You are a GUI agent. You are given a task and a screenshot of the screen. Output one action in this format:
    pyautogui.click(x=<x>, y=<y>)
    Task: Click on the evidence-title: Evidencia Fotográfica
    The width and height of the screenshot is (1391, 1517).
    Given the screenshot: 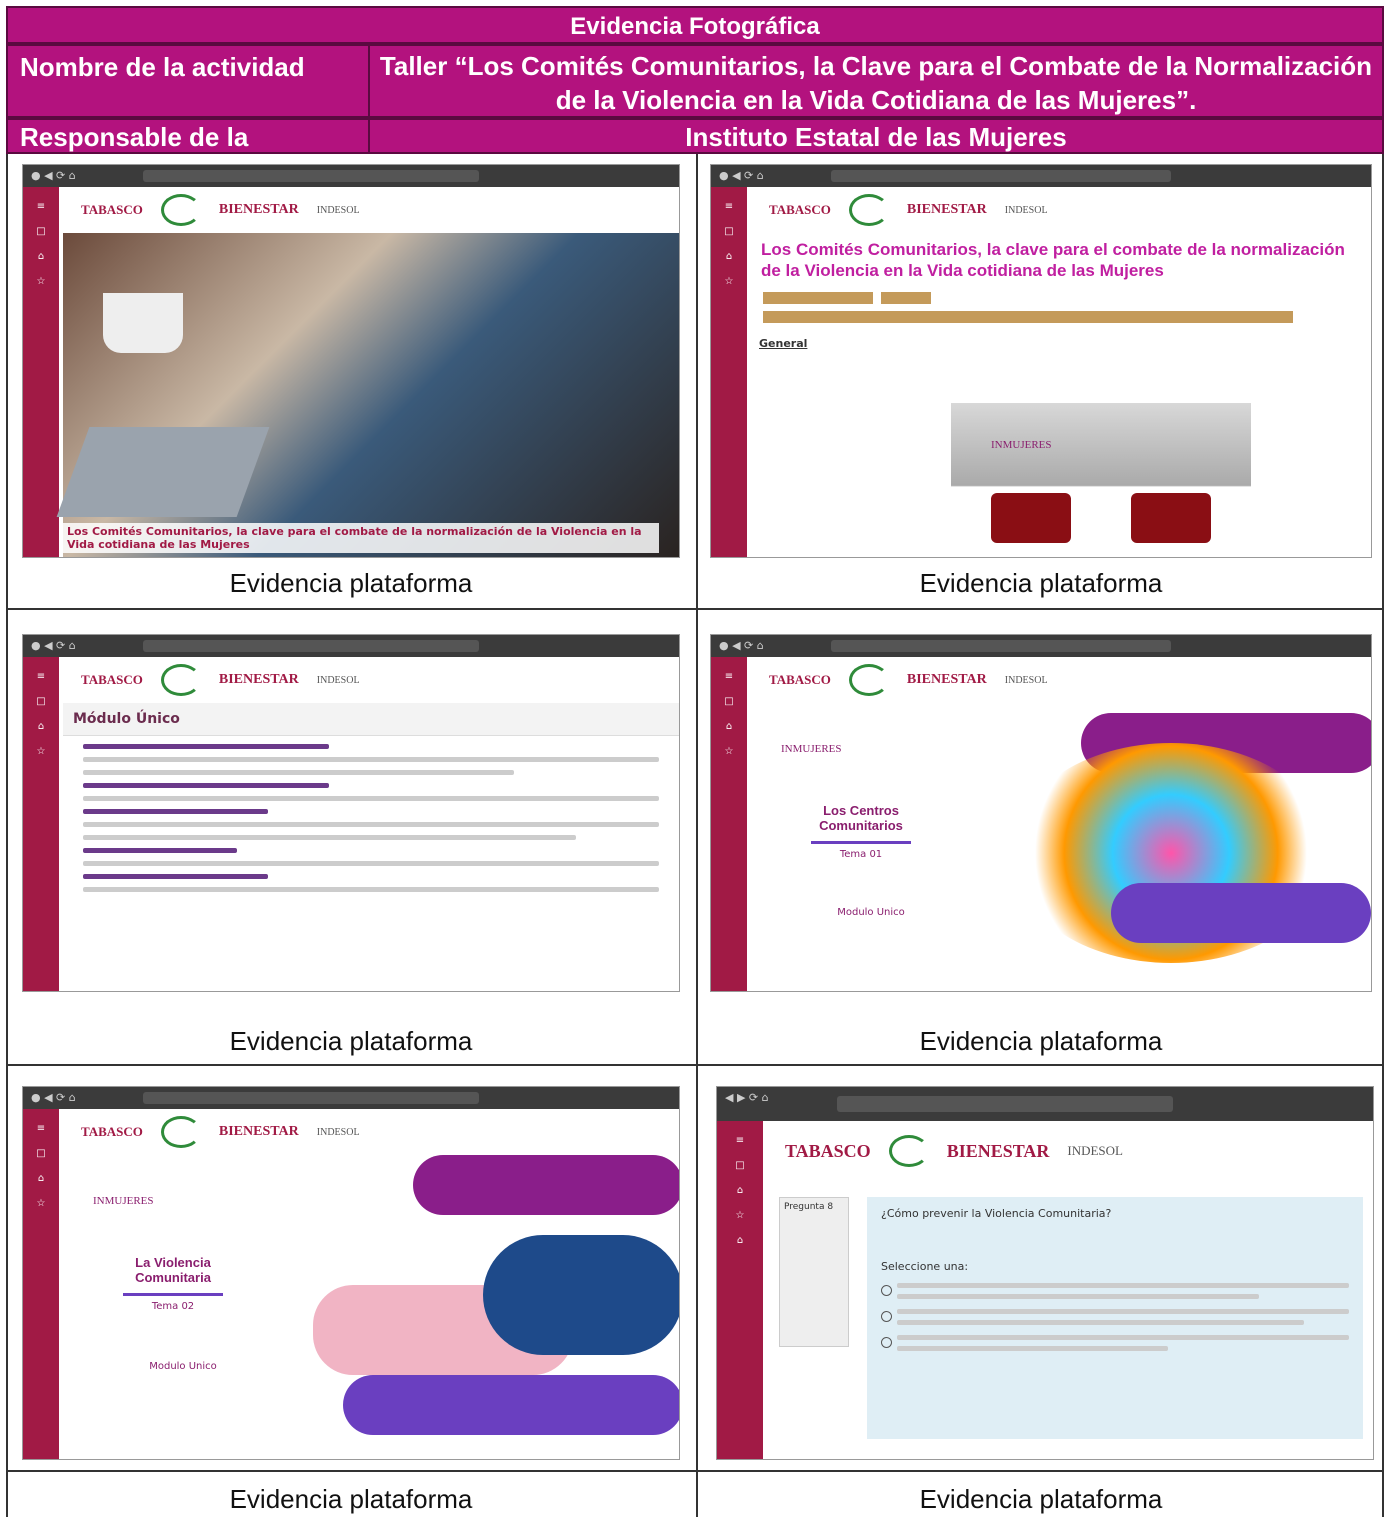 What is the action you would take?
    pyautogui.click(x=695, y=25)
    